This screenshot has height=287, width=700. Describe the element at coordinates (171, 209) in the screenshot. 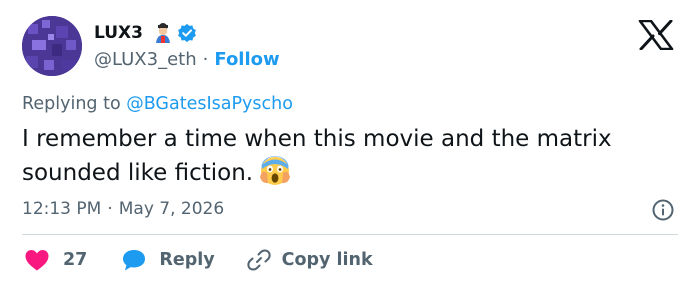

I see `tweet-date: May 7, 2026` at that location.